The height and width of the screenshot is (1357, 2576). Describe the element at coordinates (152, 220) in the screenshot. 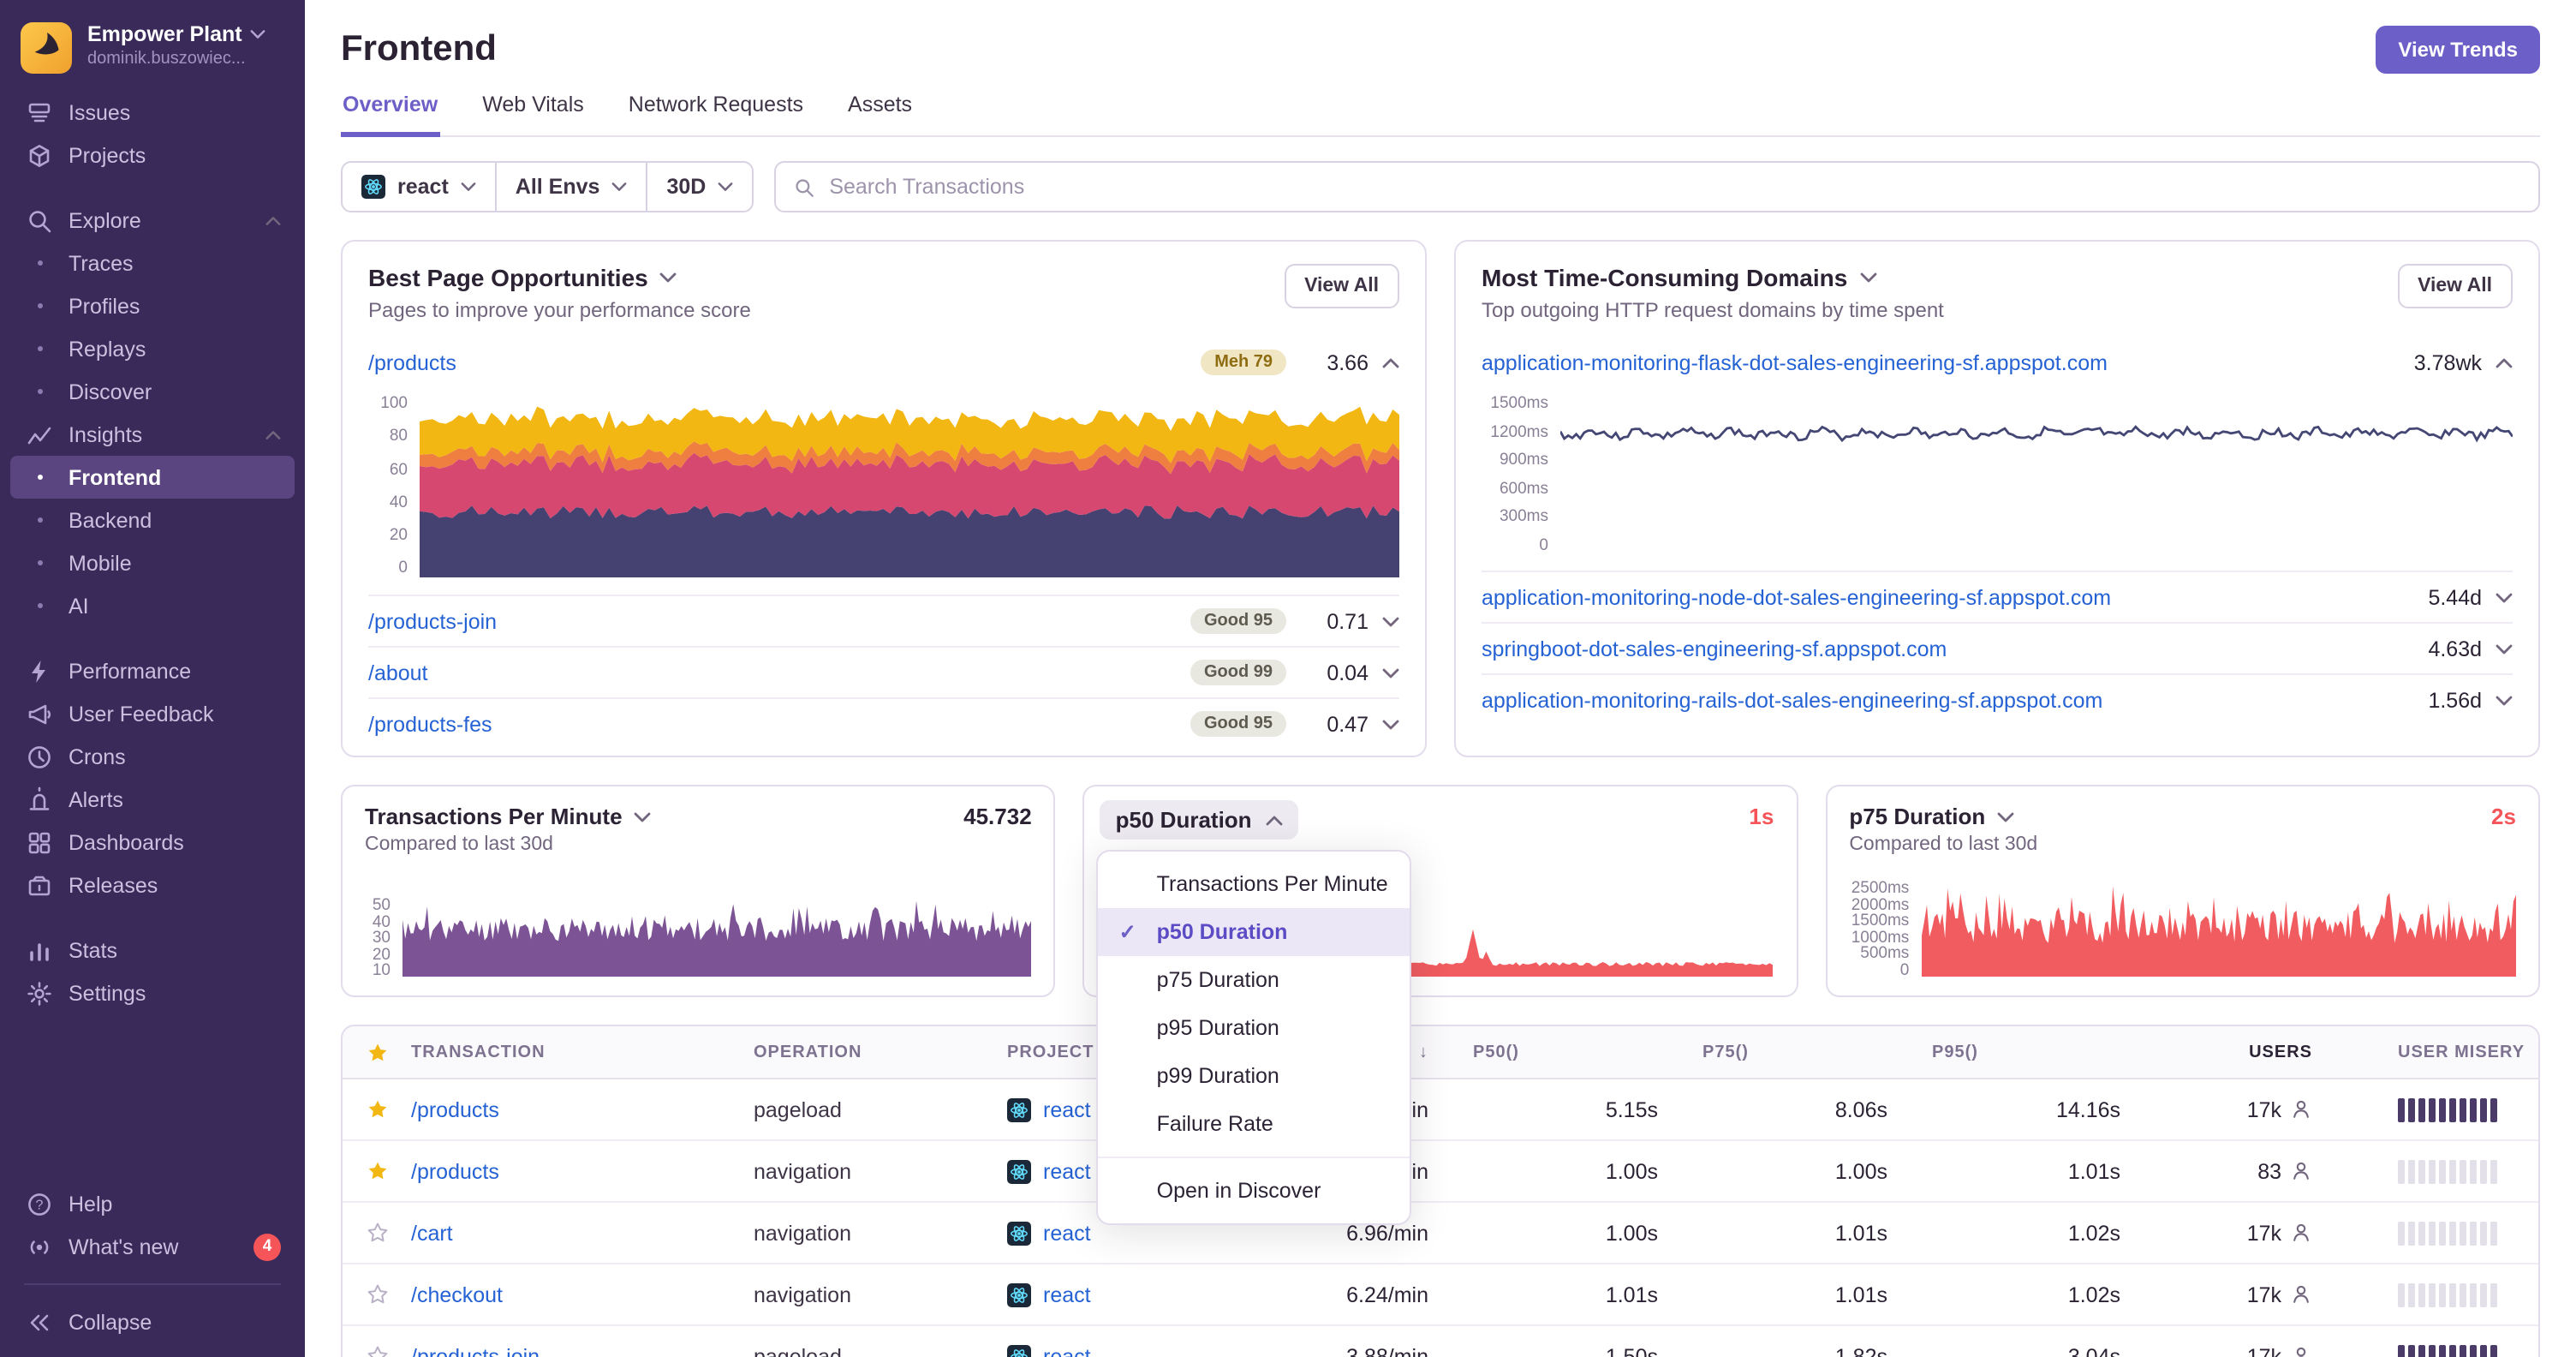

I see `sidebar-item-explore: Explore` at that location.